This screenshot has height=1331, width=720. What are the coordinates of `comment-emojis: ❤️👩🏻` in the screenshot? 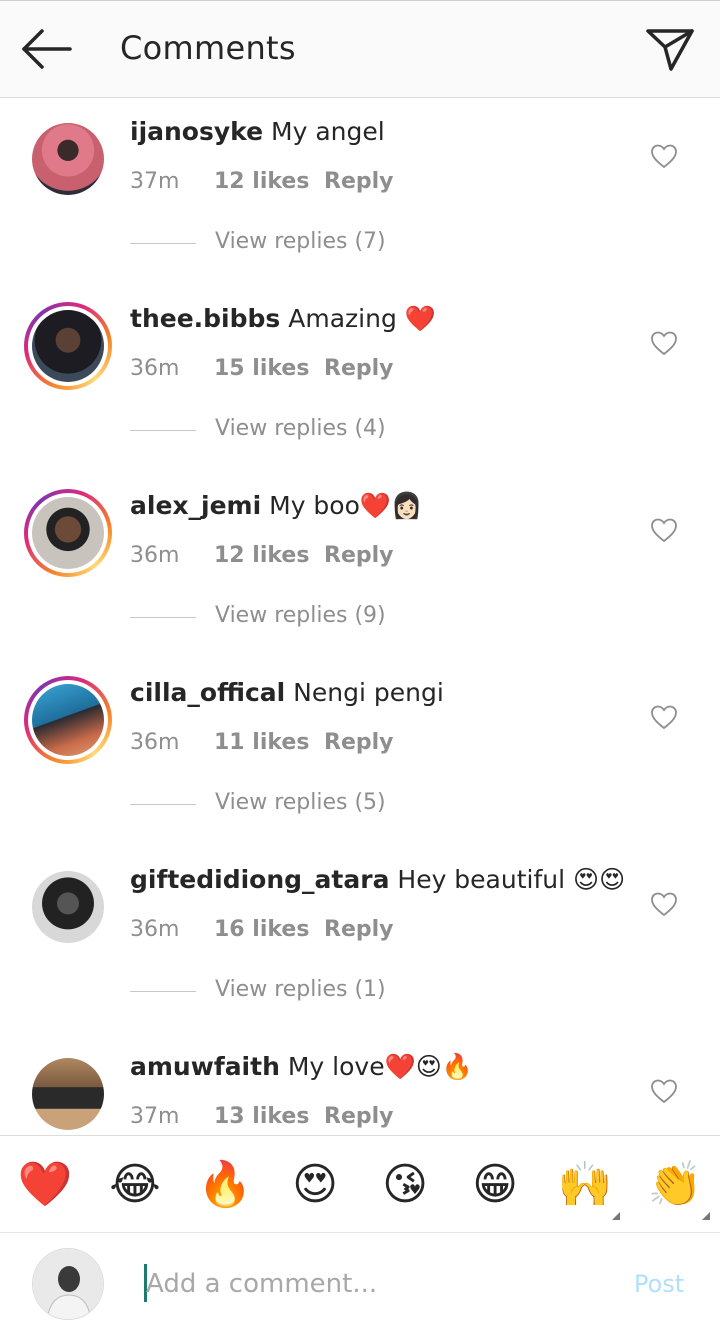 It's located at (391, 505).